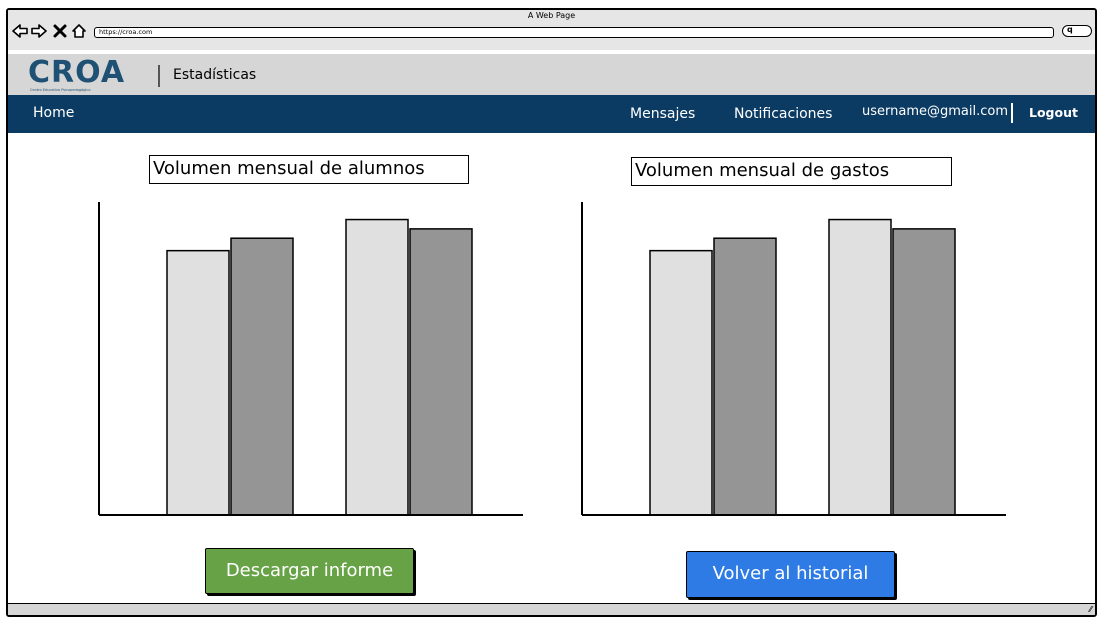  I want to click on forward-arrow-icon, so click(39, 31).